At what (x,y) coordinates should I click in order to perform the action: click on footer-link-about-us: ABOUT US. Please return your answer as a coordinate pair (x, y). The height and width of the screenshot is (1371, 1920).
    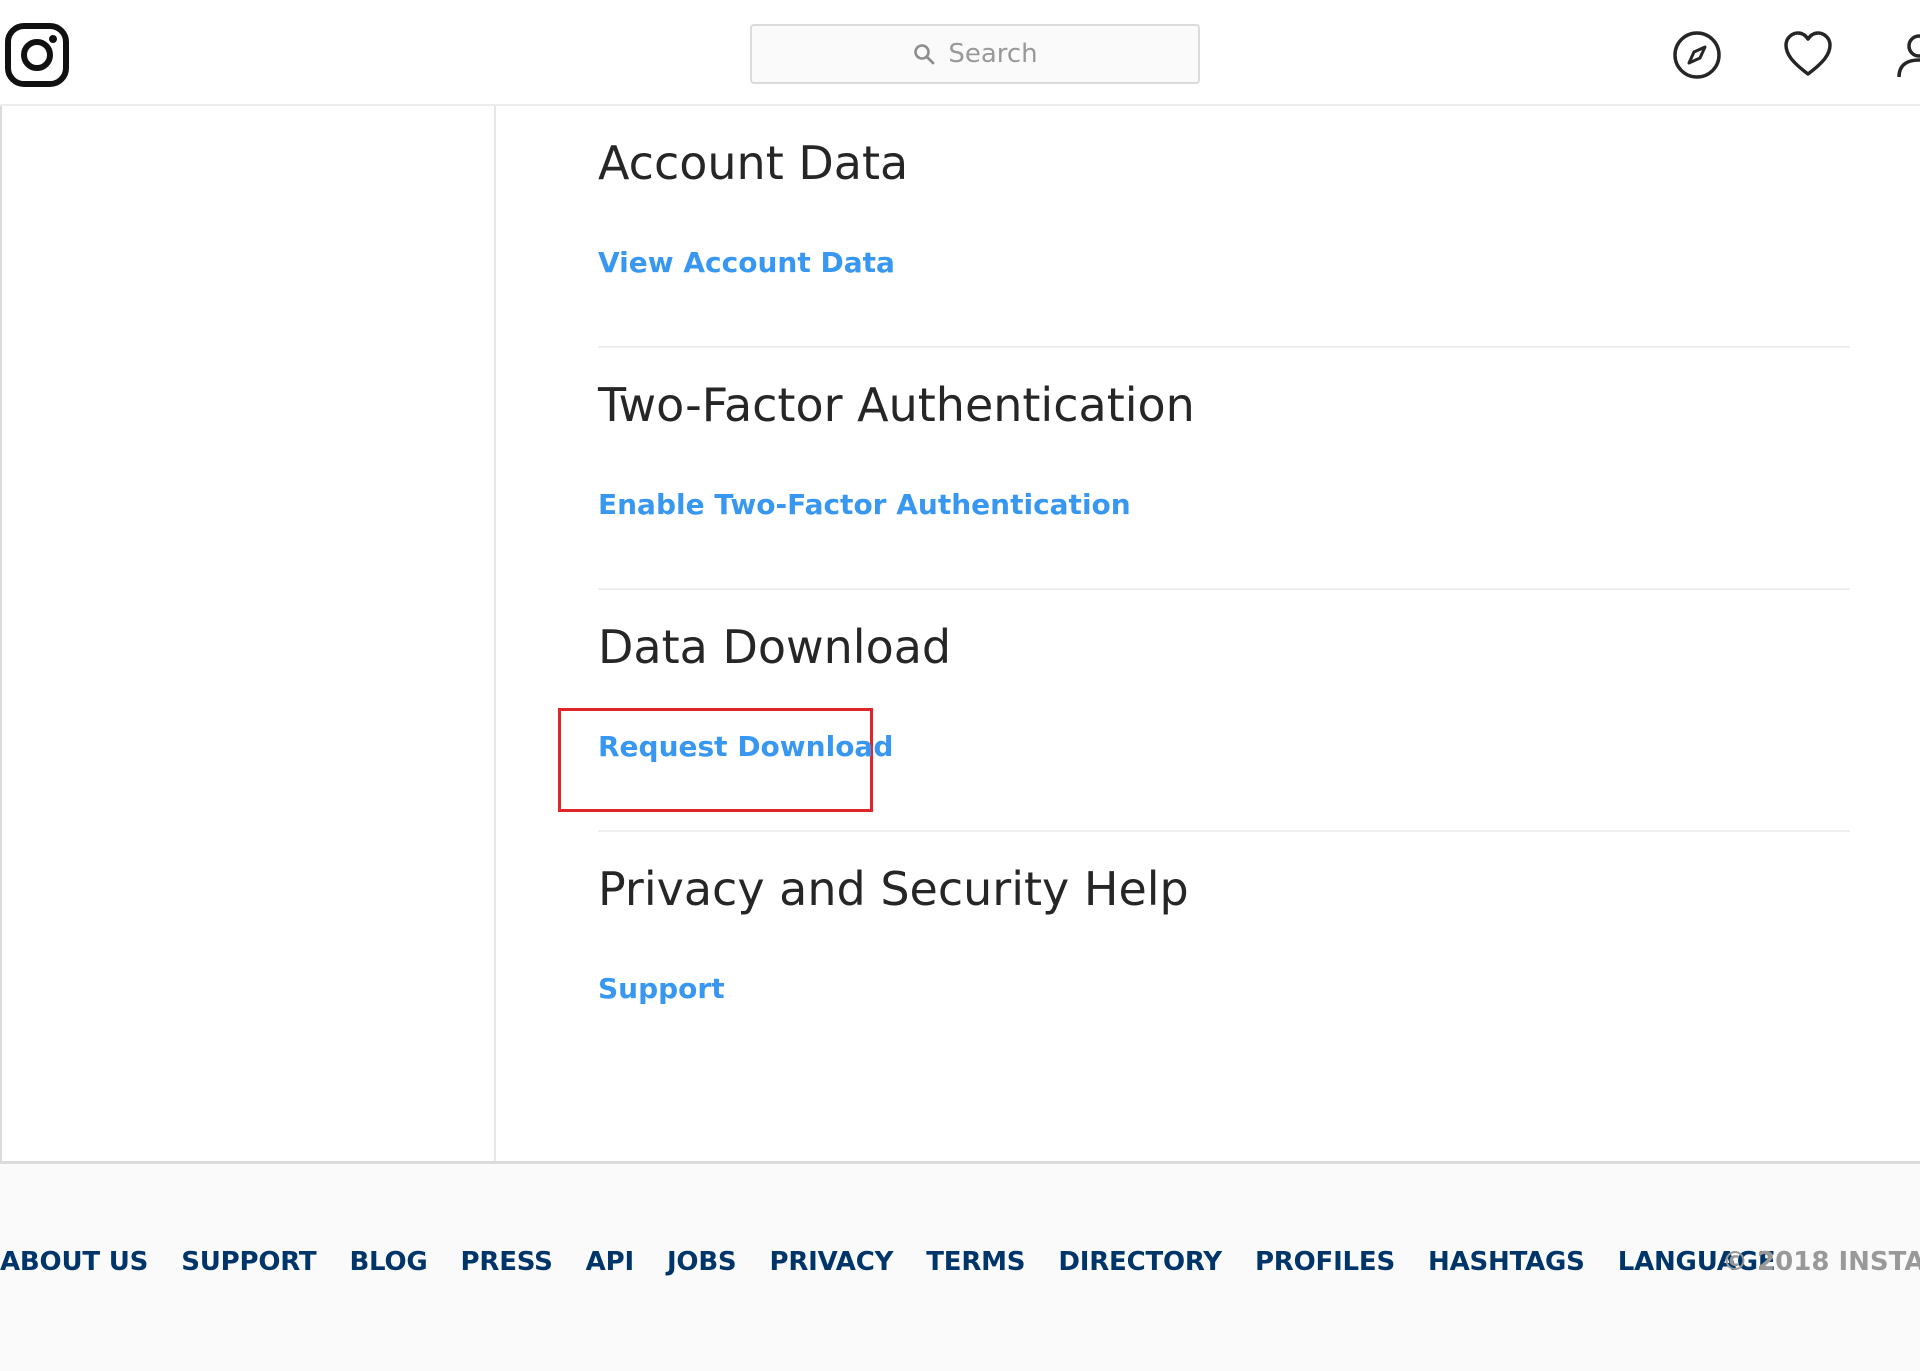
    Looking at the image, I should click on (74, 1262).